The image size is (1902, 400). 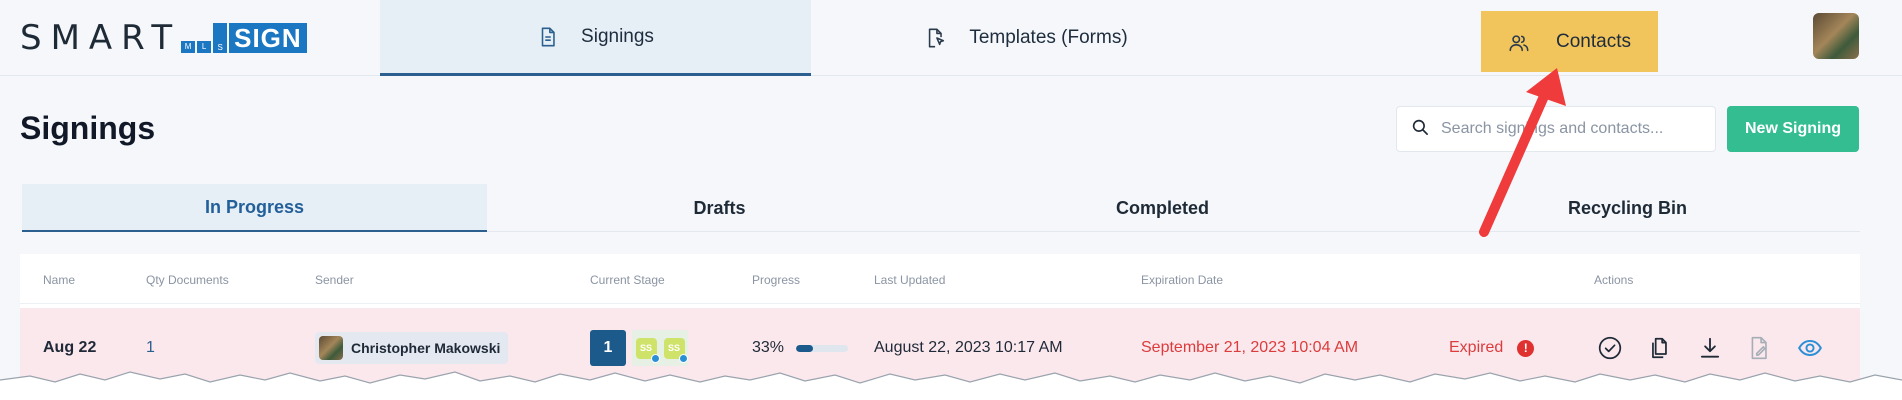 I want to click on sender-chip: Christopher Makowski, so click(x=412, y=348).